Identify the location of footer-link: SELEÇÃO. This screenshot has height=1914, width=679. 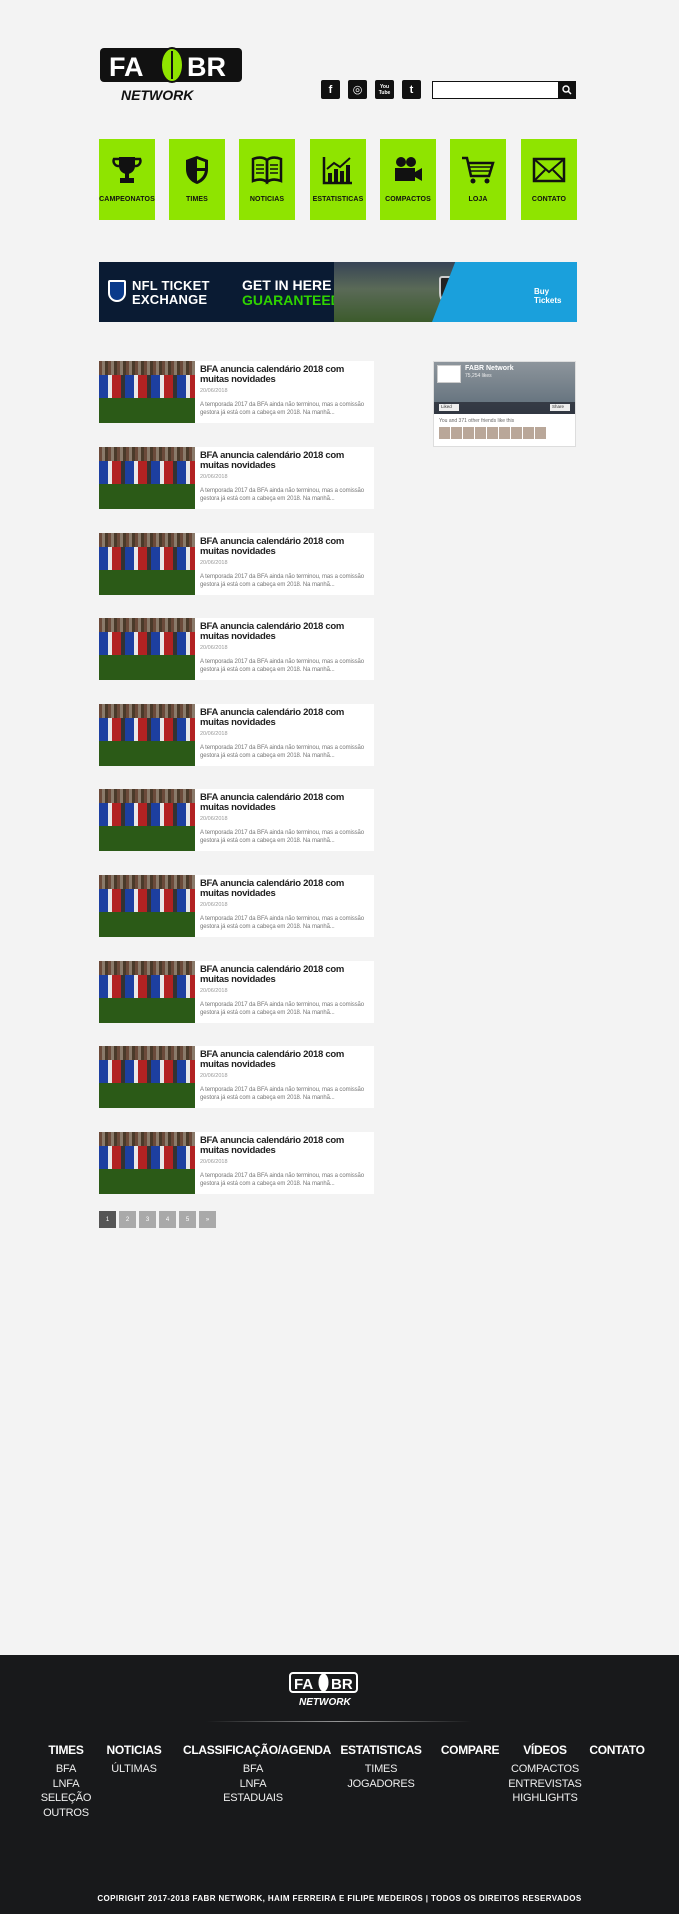
(68, 1798).